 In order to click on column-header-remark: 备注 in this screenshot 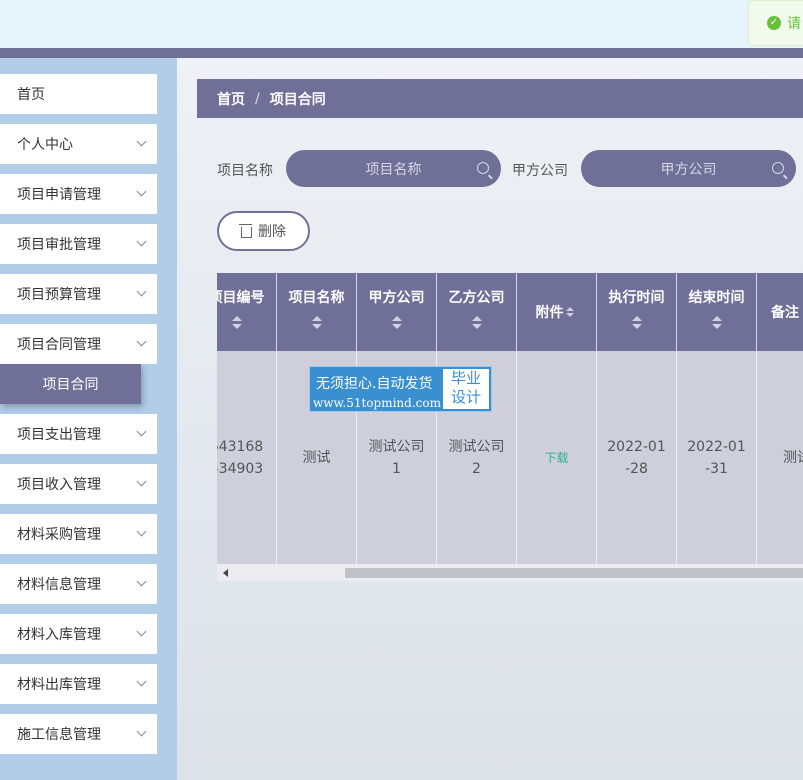, I will do `click(785, 313)`.